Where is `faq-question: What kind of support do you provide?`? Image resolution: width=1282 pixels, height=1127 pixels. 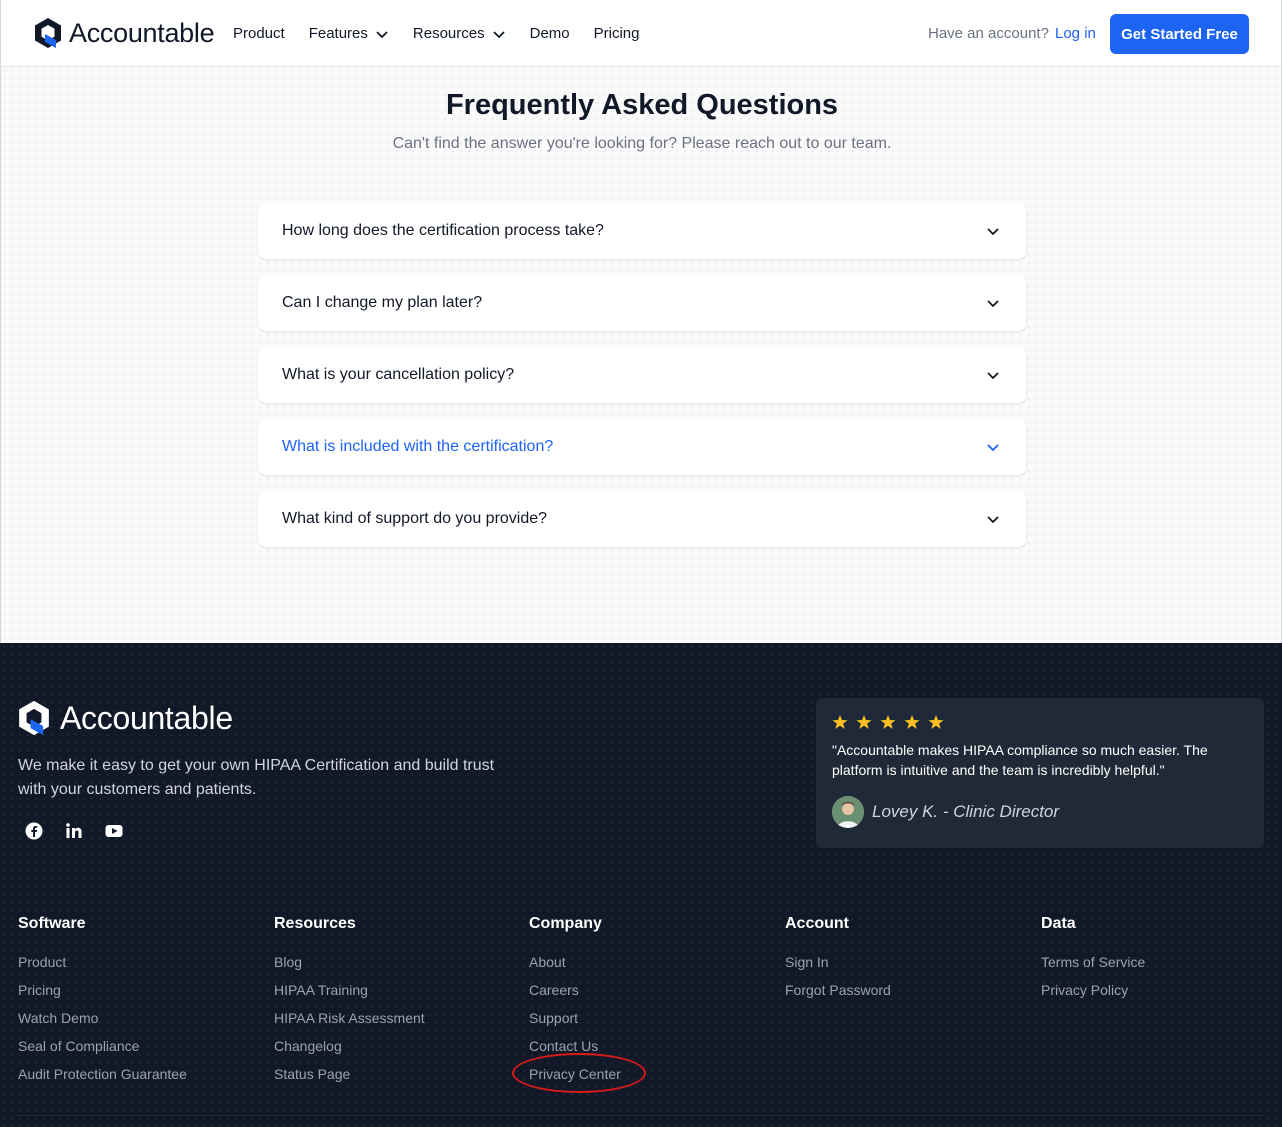 faq-question: What kind of support do you provide? is located at coordinates (415, 518).